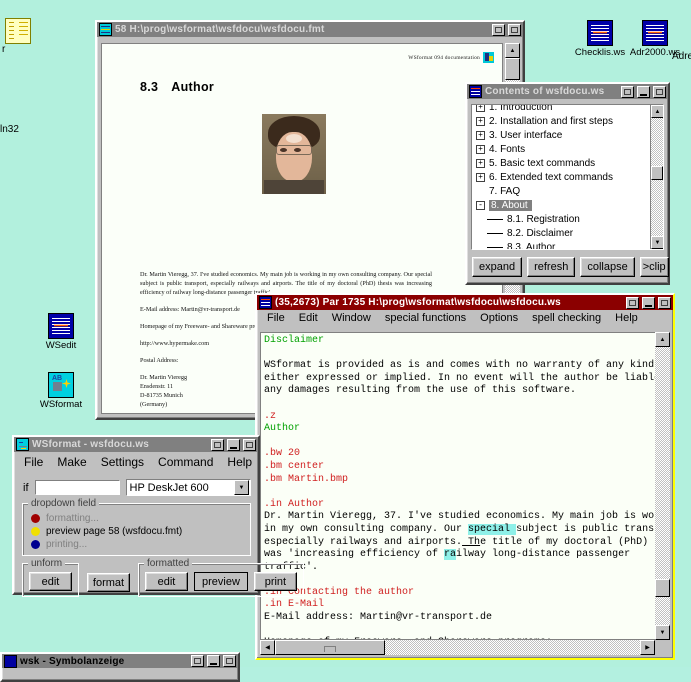 Image resolution: width=691 pixels, height=682 pixels. I want to click on menu-command: Command, so click(185, 462).